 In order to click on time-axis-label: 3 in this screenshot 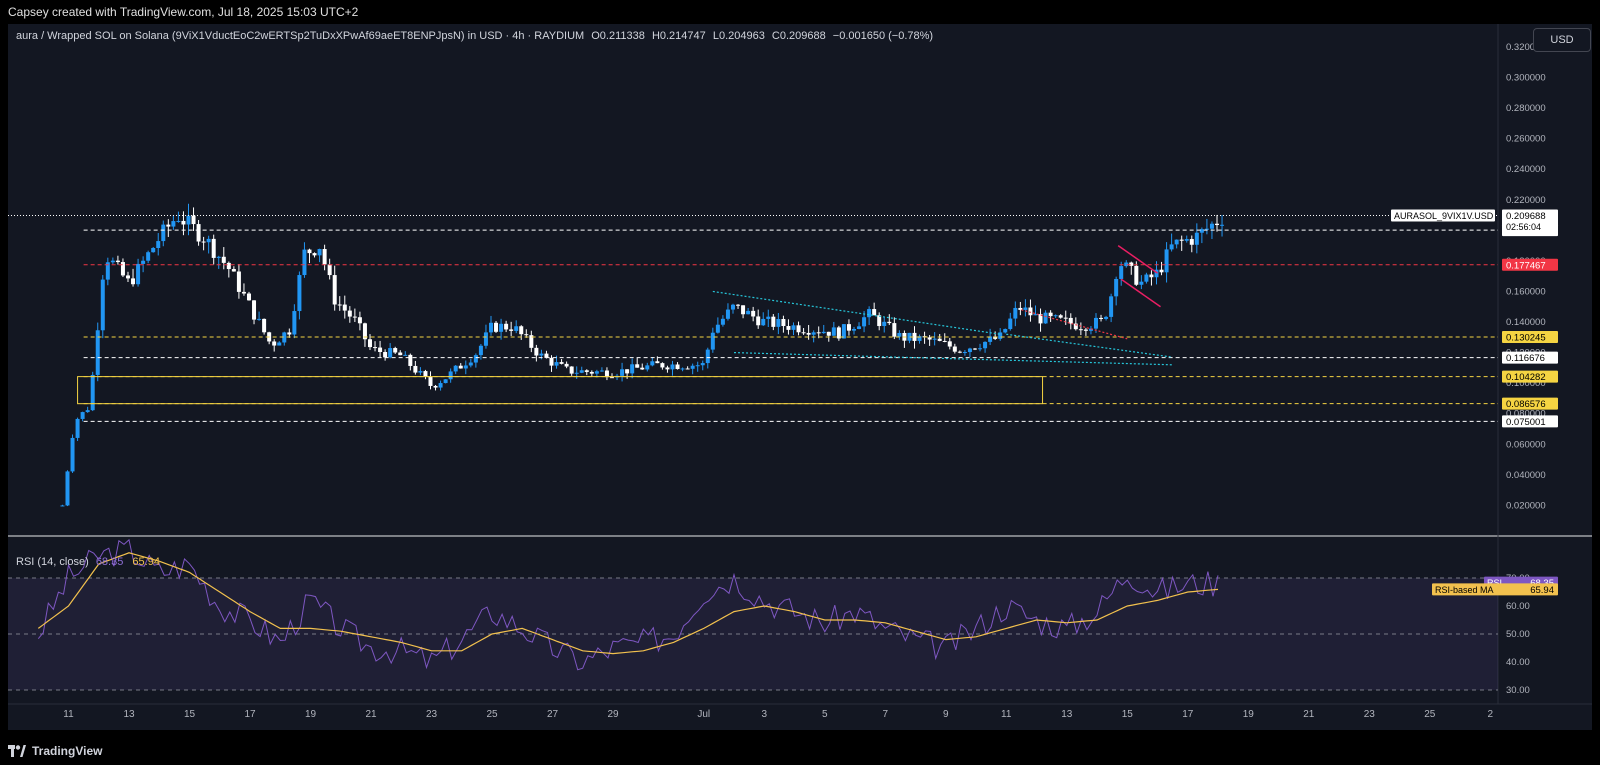, I will do `click(764, 714)`.